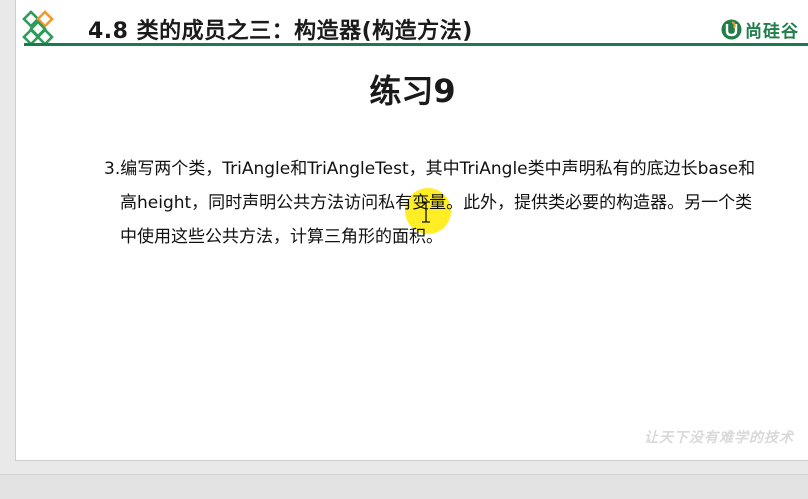 The height and width of the screenshot is (499, 808). I want to click on text-cursor-icon, so click(426, 212).